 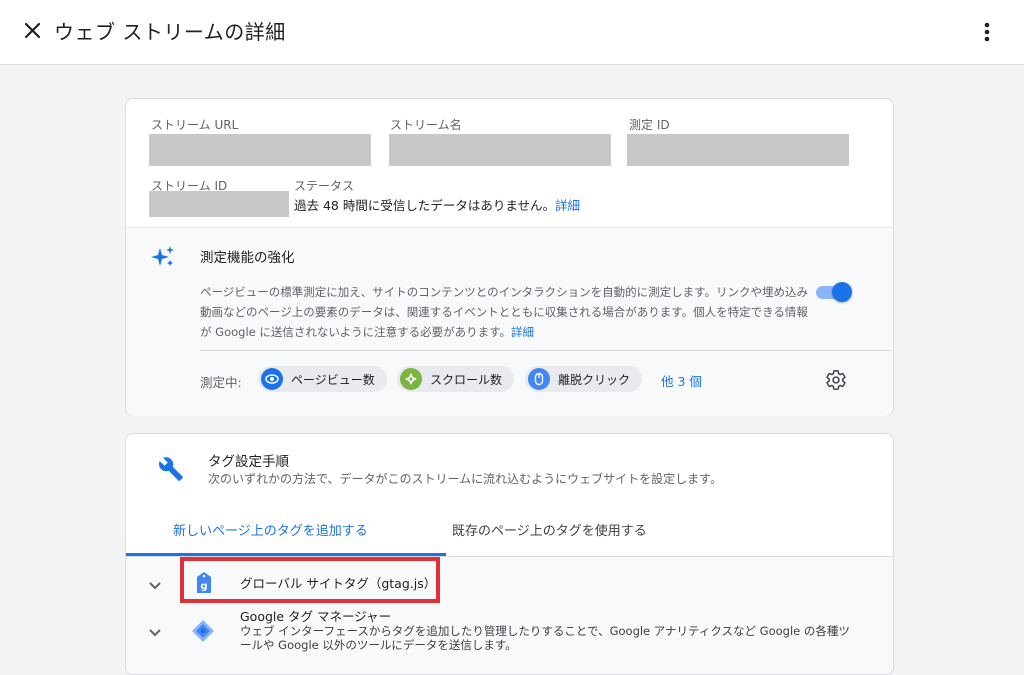 What do you see at coordinates (842, 292) in the screenshot?
I see `toggle-knob` at bounding box center [842, 292].